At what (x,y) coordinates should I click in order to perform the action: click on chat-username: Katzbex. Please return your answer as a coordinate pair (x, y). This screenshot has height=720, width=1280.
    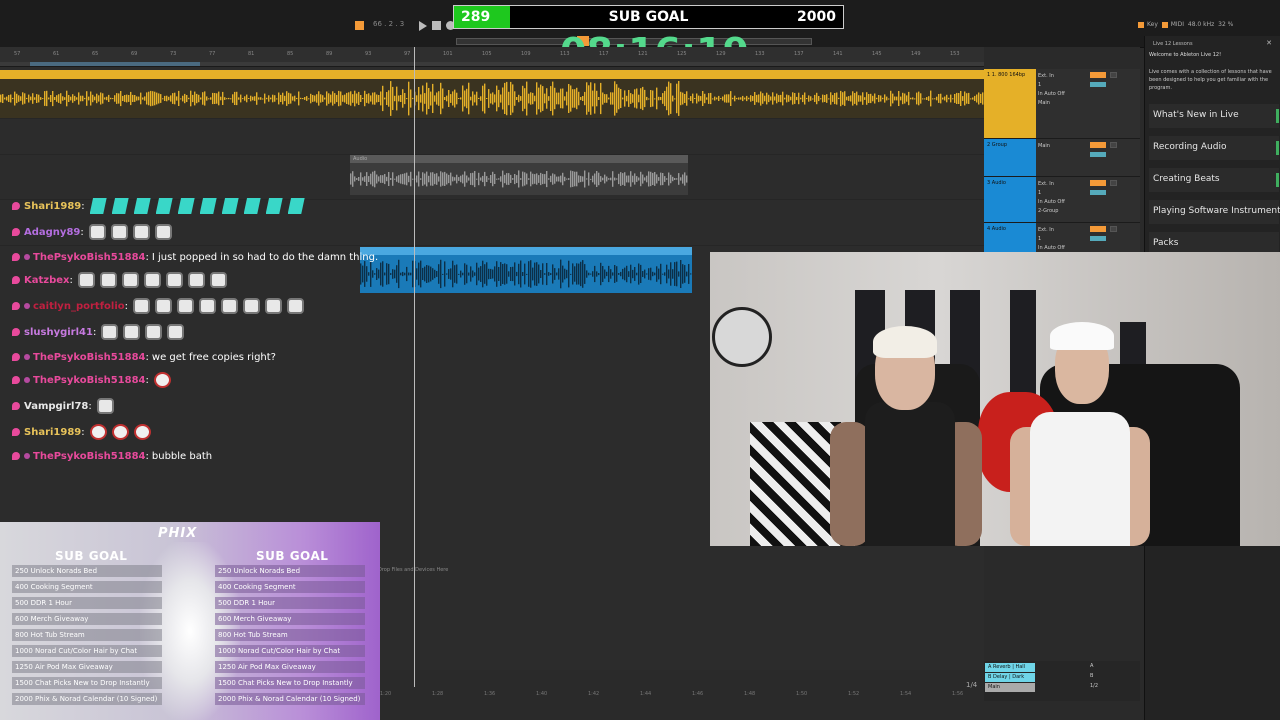
    Looking at the image, I should click on (47, 280).